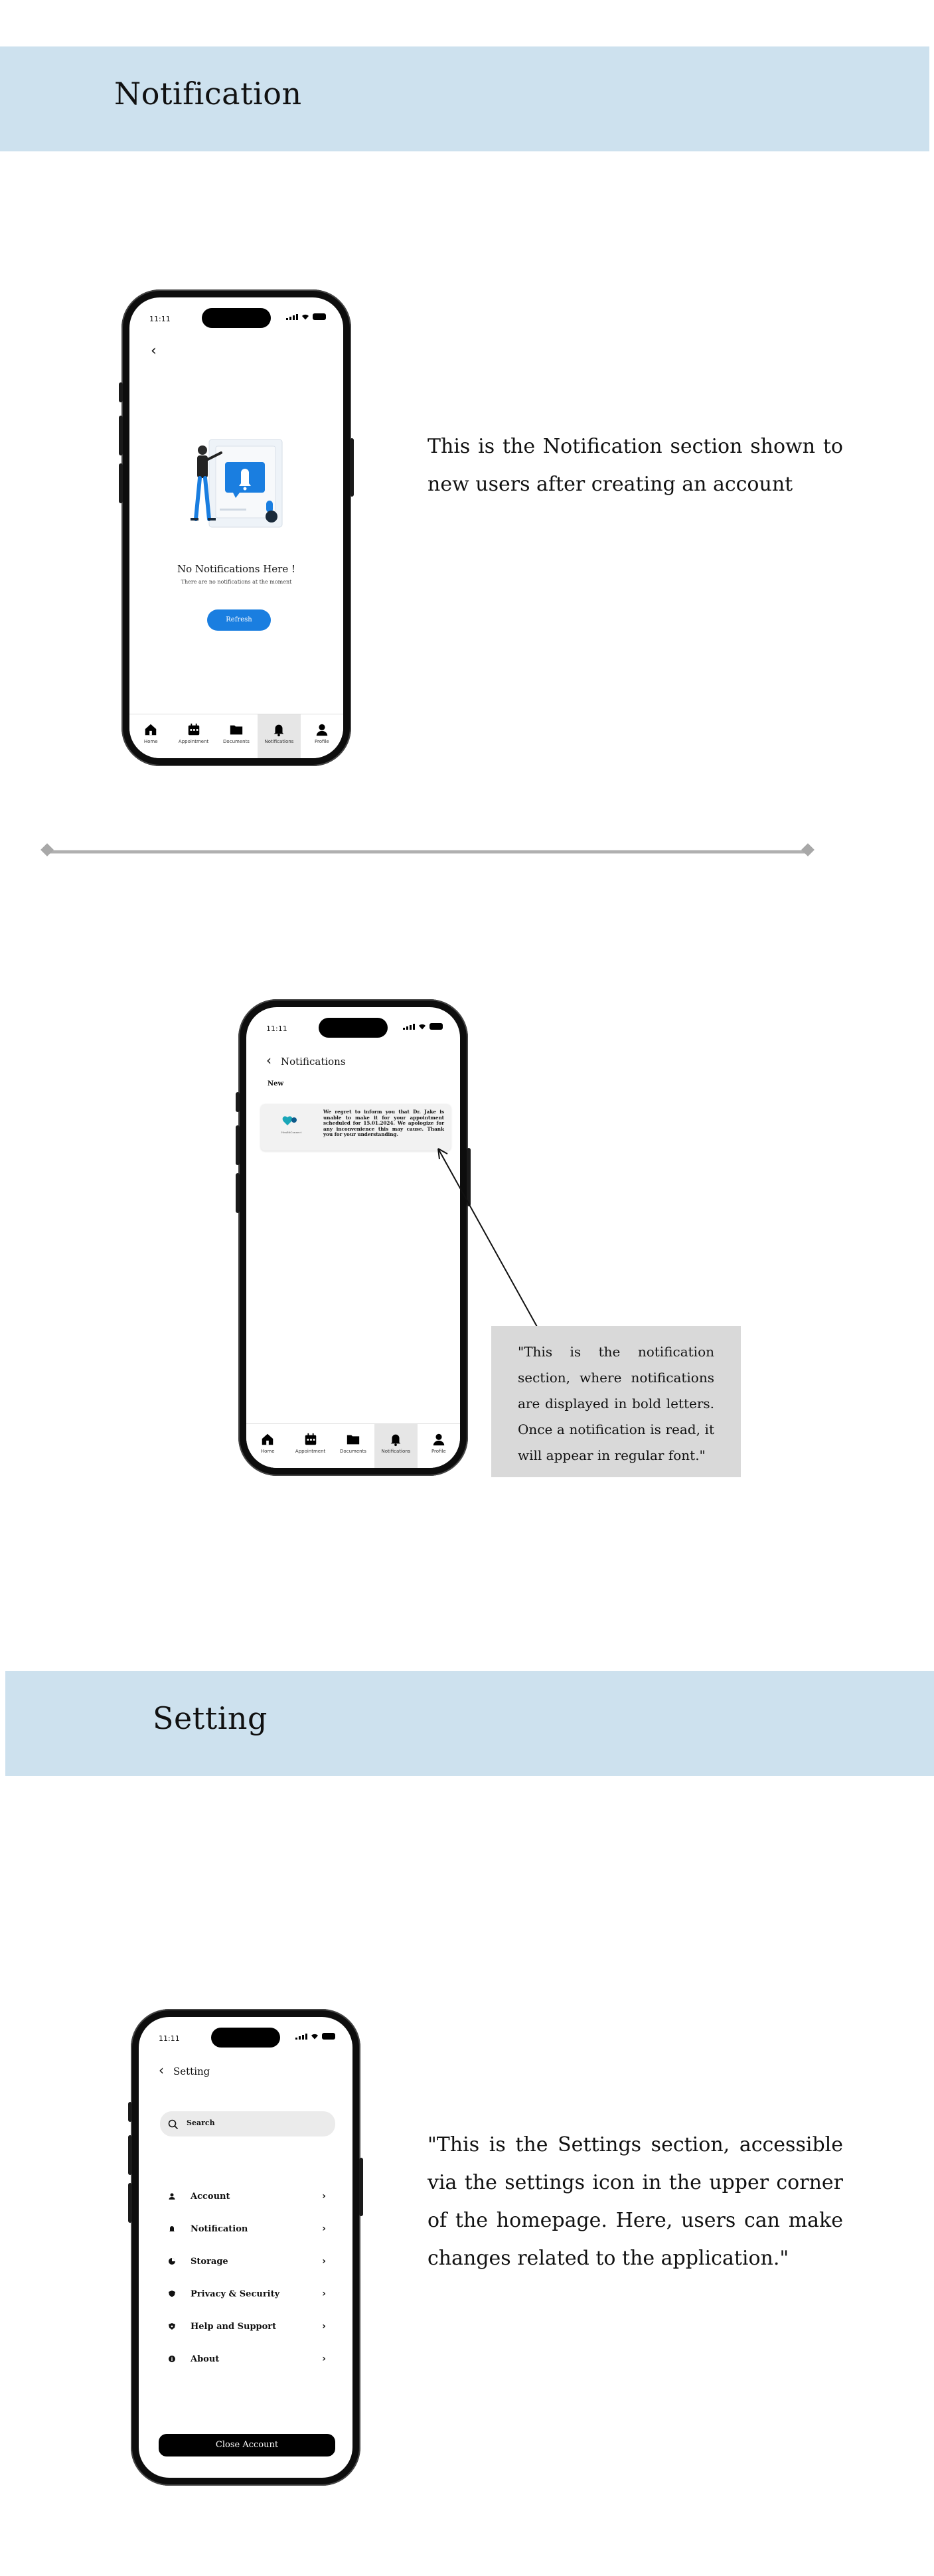 Image resolution: width=934 pixels, height=2576 pixels. What do you see at coordinates (208, 94) in the screenshot?
I see `section-title: Notification` at bounding box center [208, 94].